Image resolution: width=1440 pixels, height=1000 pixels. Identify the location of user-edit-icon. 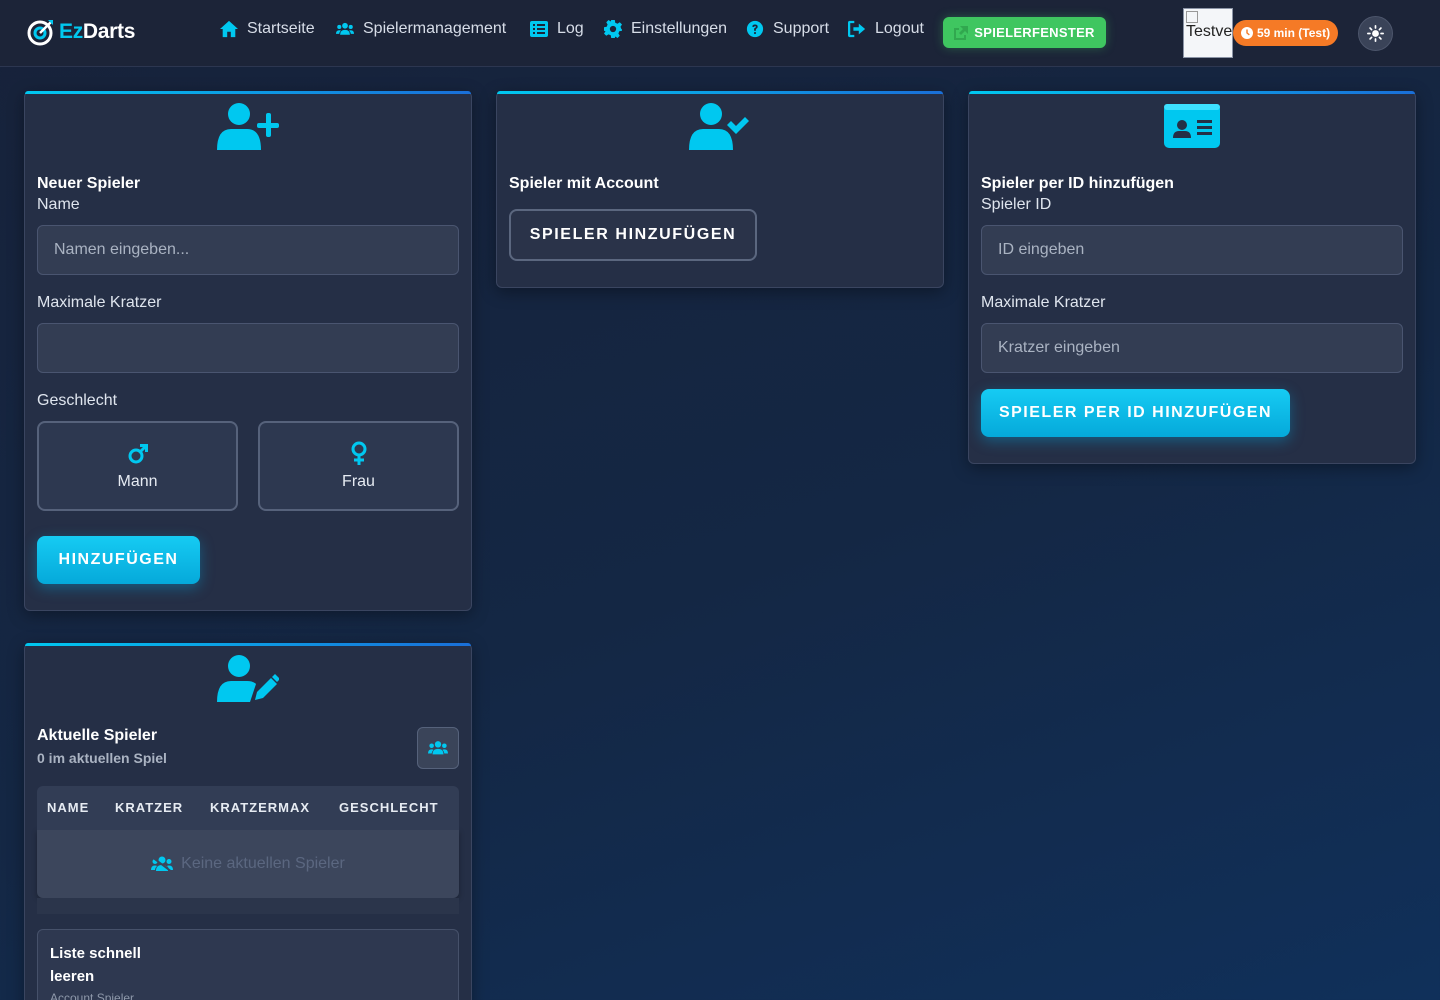
(248, 681).